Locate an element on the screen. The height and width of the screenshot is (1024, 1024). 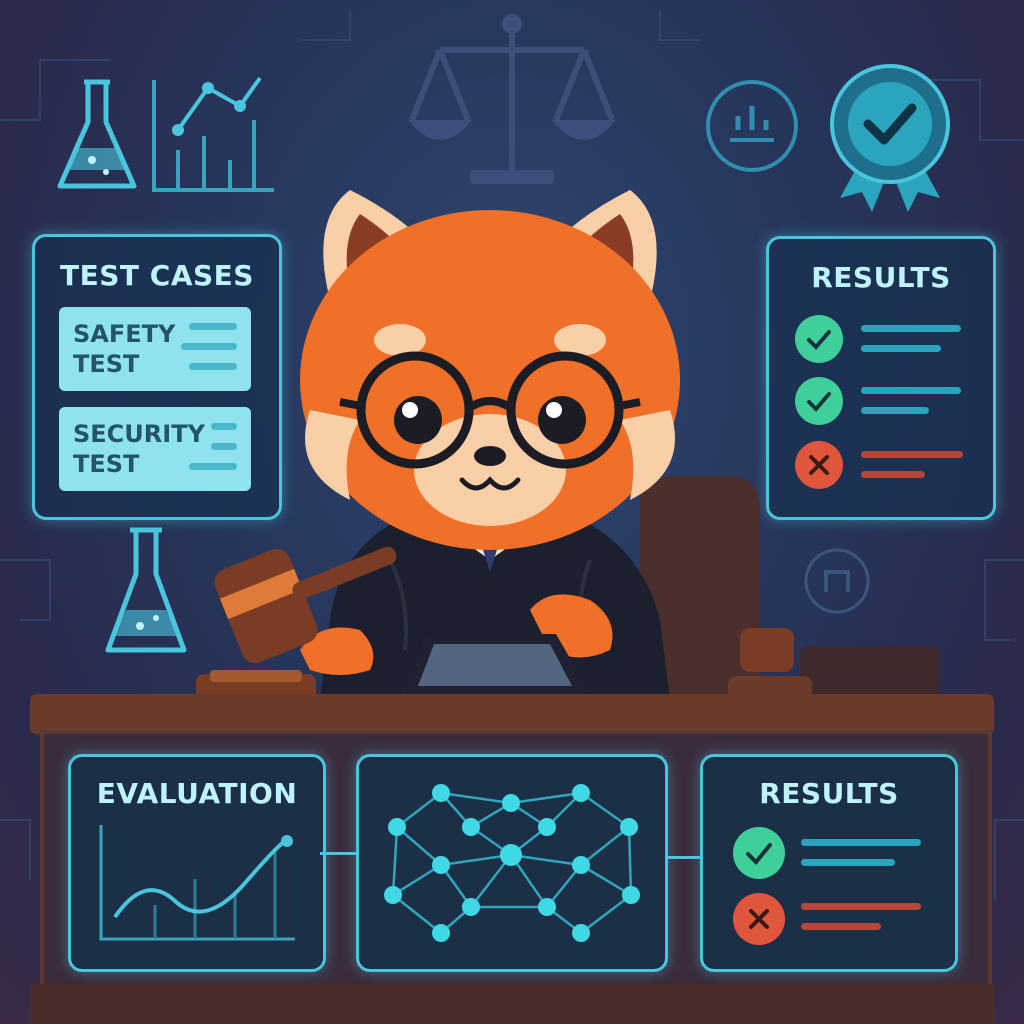
results-bottom-title: RESULTS is located at coordinates (829, 793).